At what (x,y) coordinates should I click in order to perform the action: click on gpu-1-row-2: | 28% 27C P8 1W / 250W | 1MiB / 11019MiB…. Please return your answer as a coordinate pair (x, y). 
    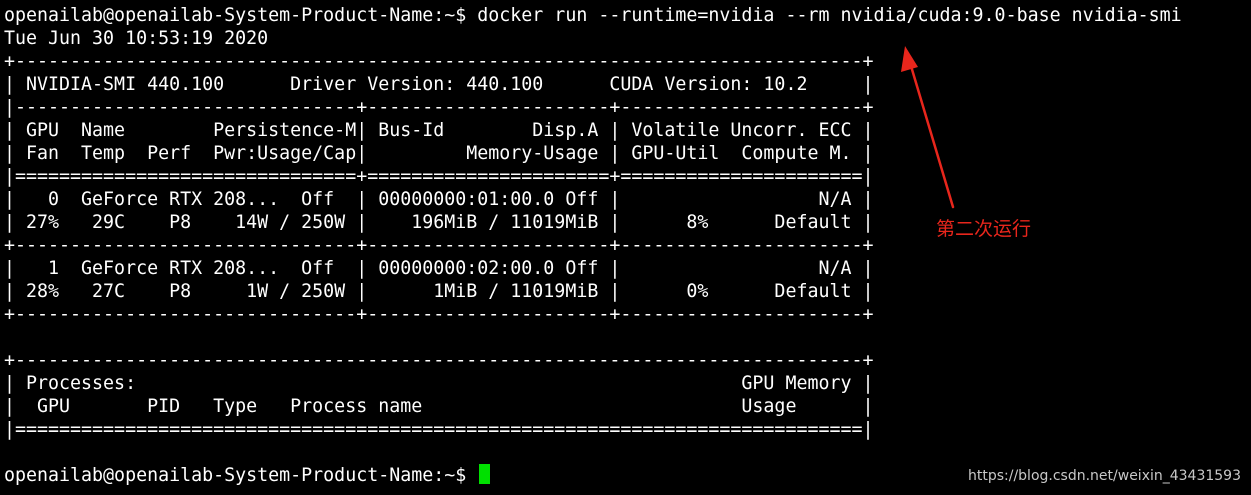
    Looking at the image, I should click on (439, 291).